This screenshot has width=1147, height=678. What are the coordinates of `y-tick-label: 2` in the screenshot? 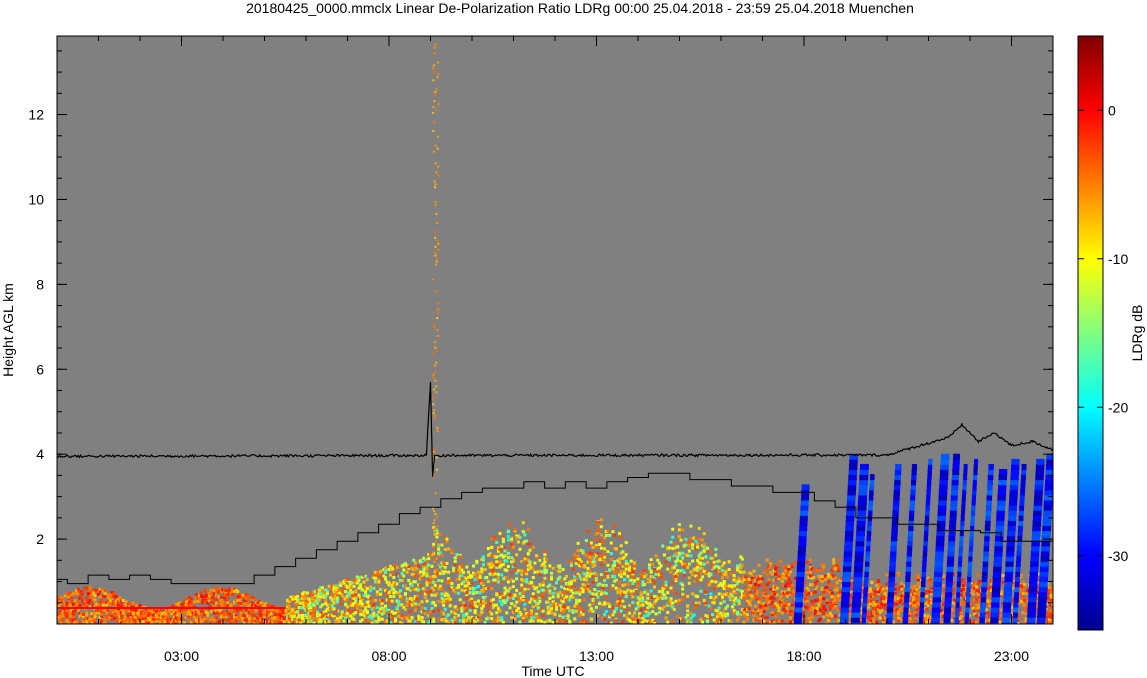 It's located at (40, 539).